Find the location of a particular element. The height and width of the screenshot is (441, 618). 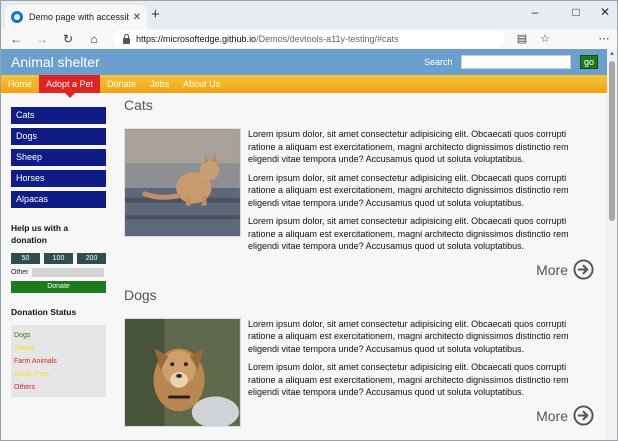

search-input is located at coordinates (516, 62).